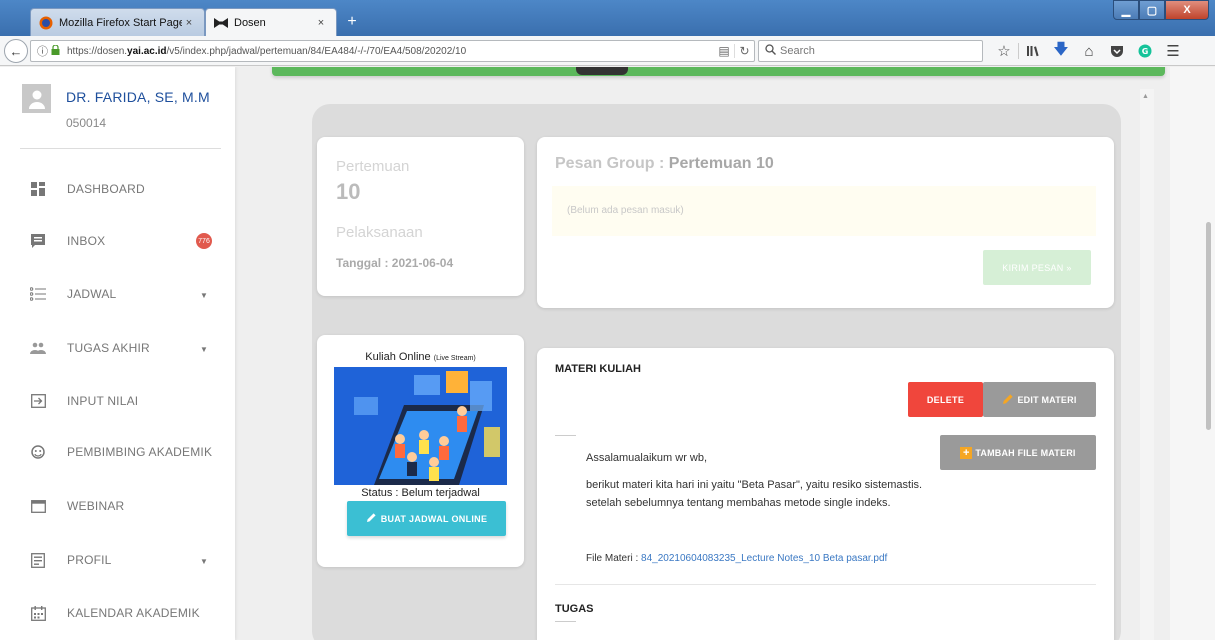 This screenshot has height=640, width=1215. What do you see at coordinates (250, 22) in the screenshot?
I see `tab-title: Dosen` at bounding box center [250, 22].